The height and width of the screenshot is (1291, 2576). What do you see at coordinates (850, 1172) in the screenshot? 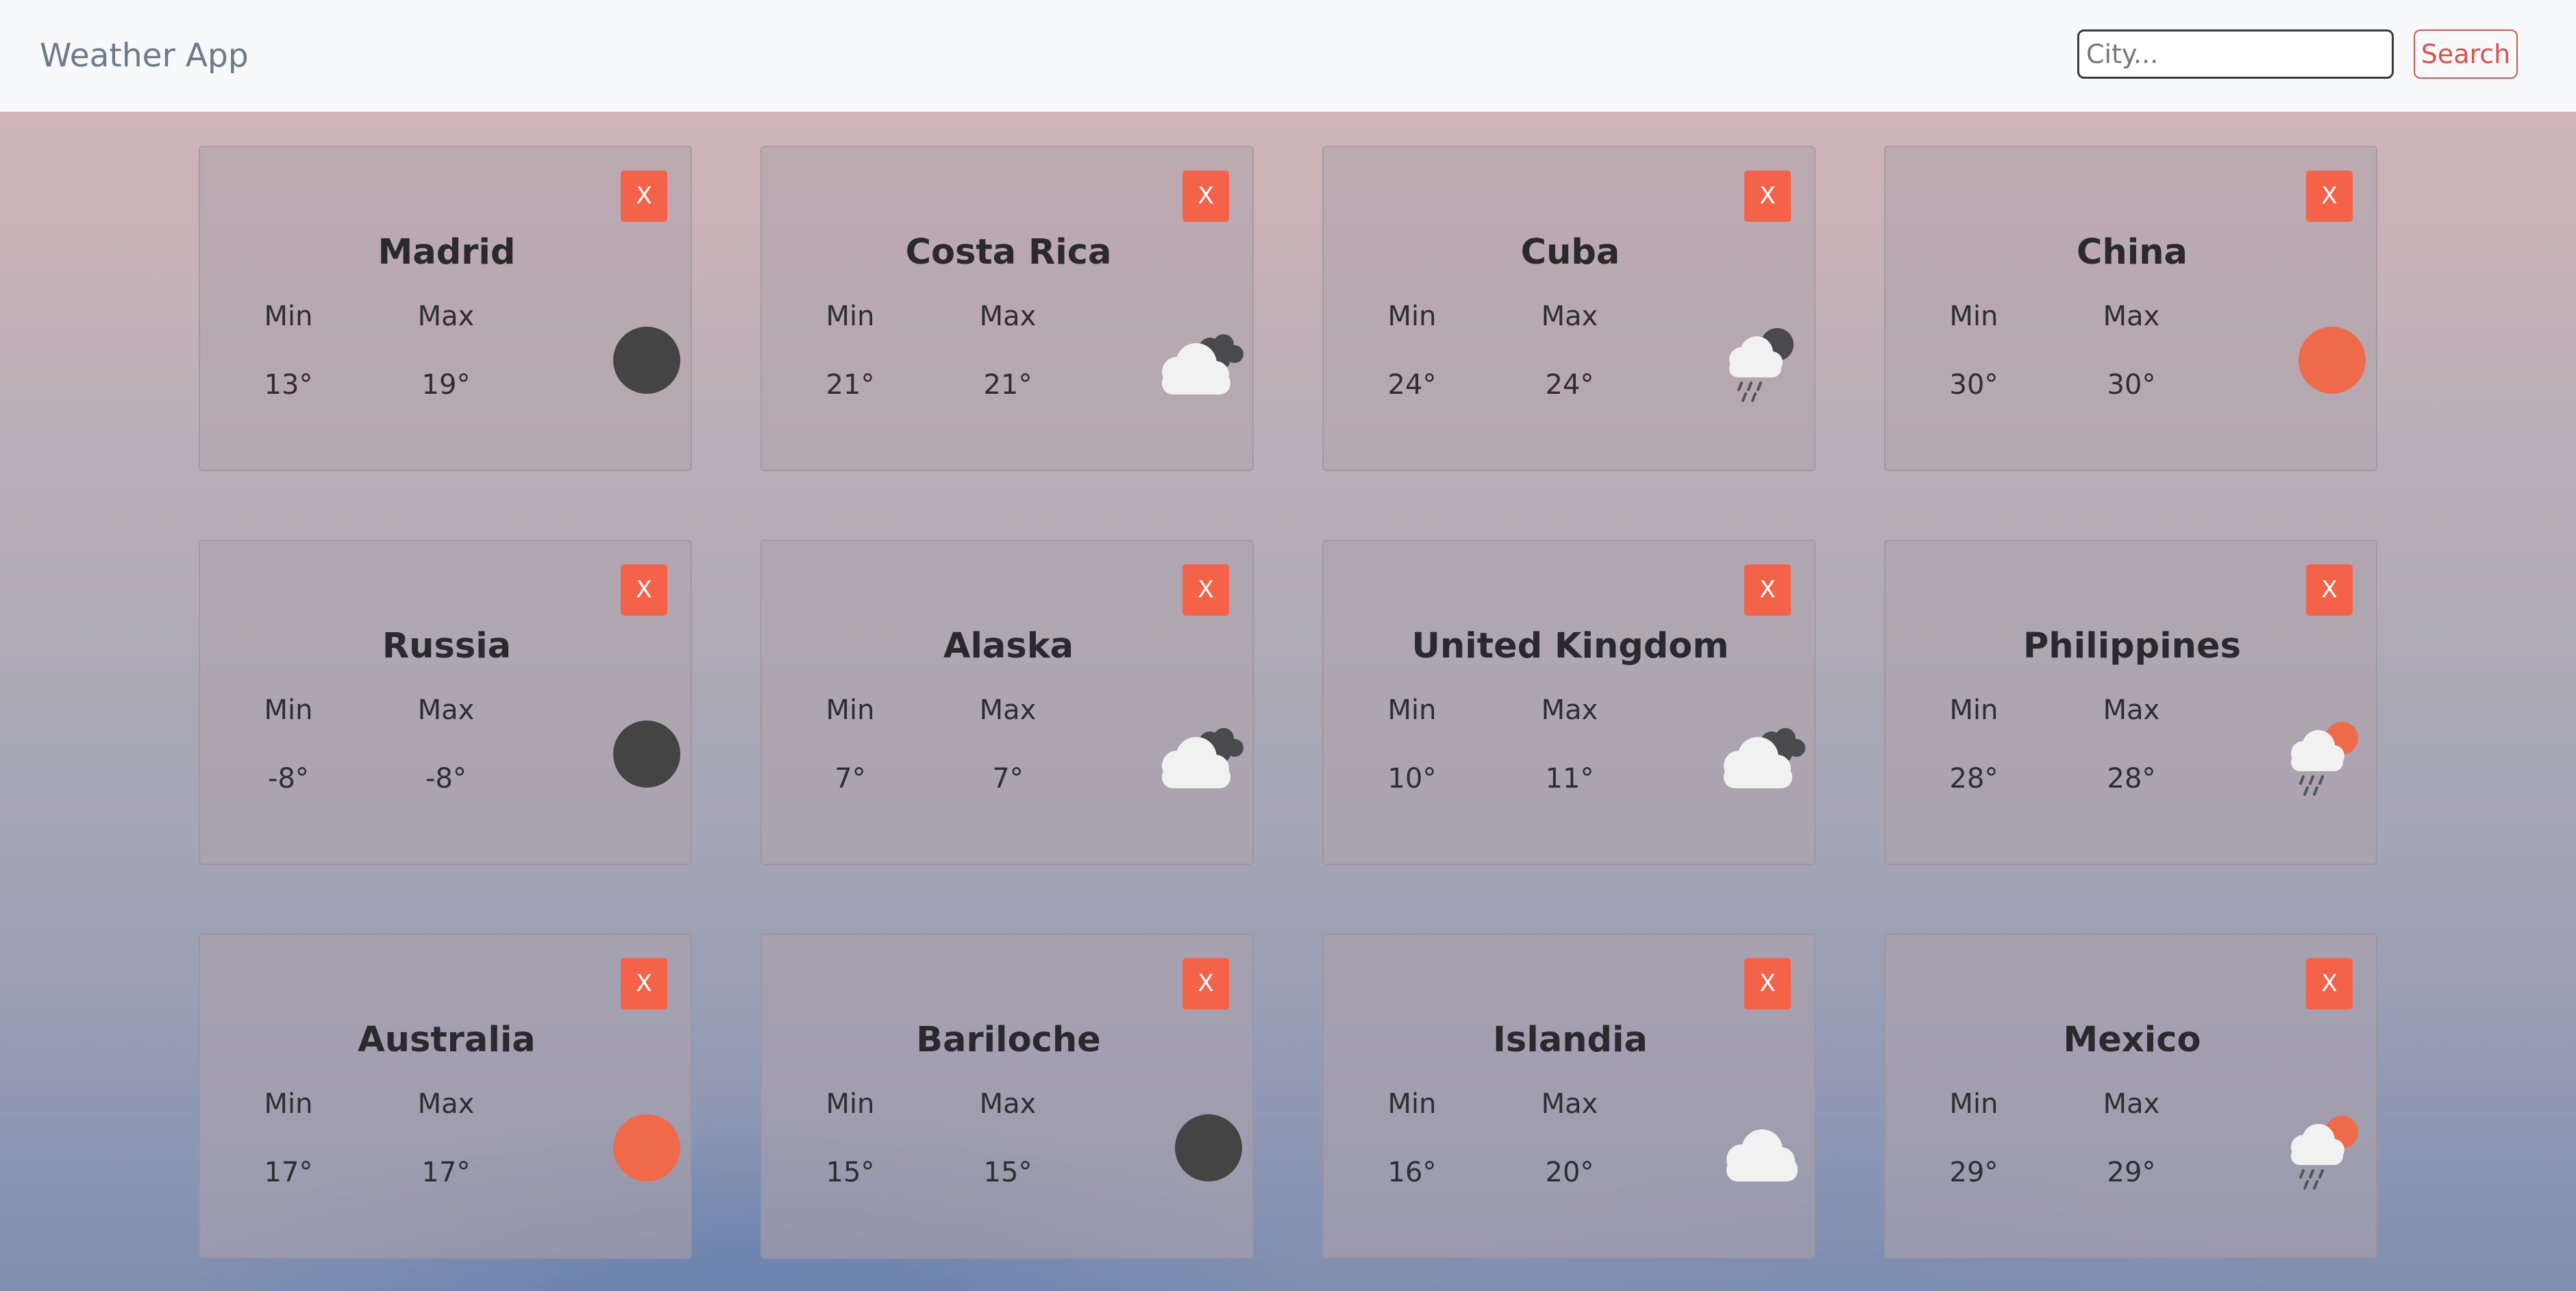
I see `min-temperature: 15°` at bounding box center [850, 1172].